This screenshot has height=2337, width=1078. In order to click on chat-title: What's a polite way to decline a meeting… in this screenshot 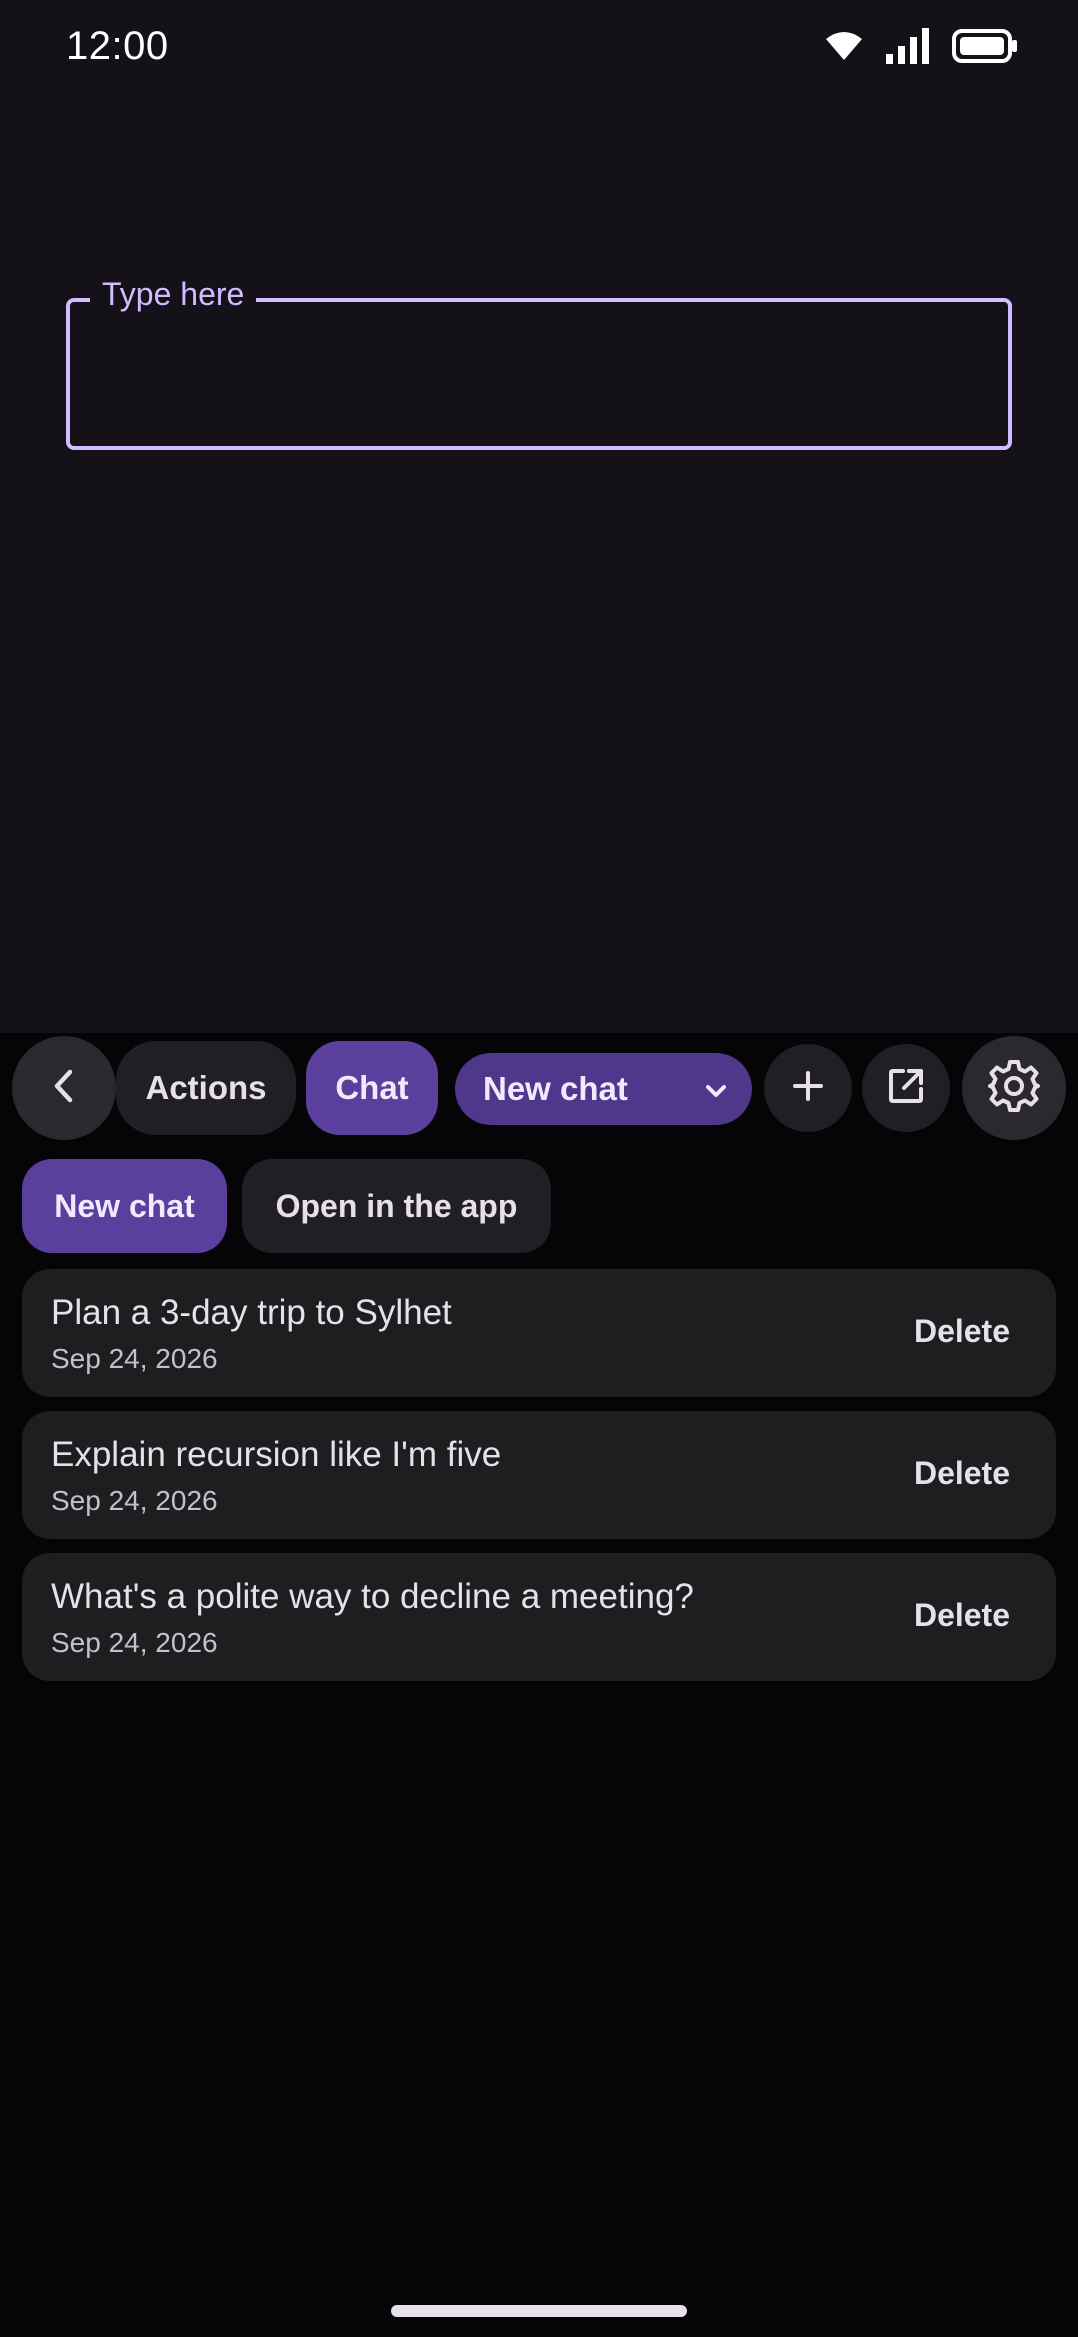, I will do `click(372, 1596)`.